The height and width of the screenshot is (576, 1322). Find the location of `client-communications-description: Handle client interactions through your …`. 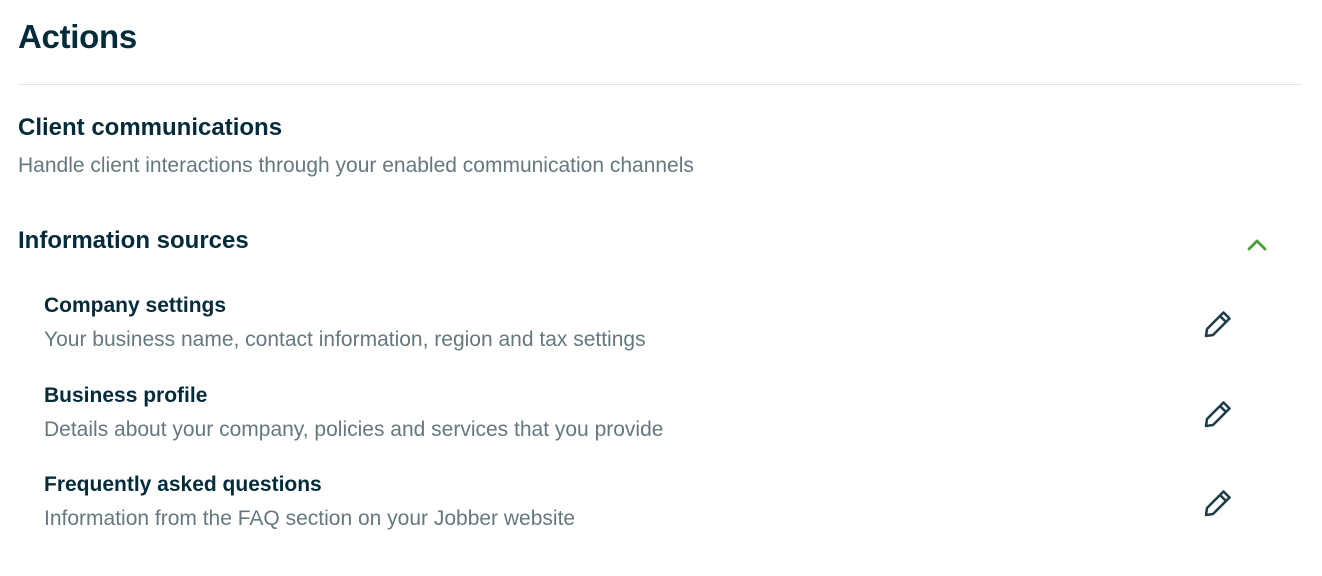

client-communications-description: Handle client interactions through your … is located at coordinates (356, 165).